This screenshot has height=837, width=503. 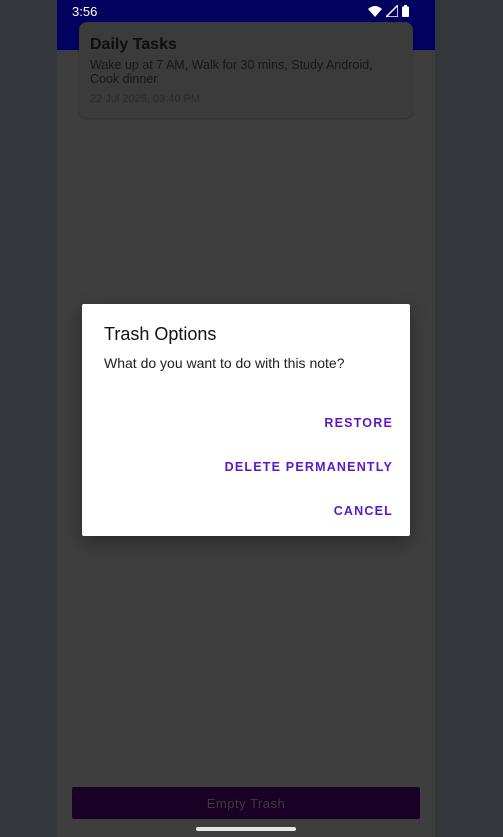 What do you see at coordinates (246, 11) in the screenshot?
I see `status-bar: 3:56` at bounding box center [246, 11].